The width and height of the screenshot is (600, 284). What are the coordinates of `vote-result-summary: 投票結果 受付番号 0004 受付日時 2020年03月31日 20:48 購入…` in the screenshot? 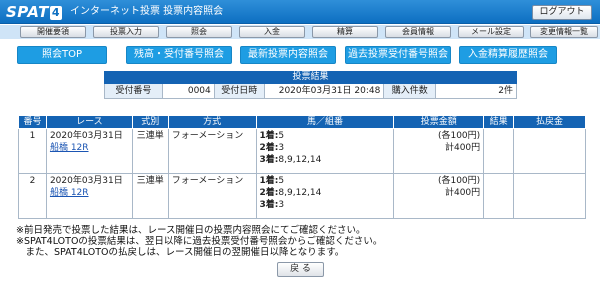 It's located at (310, 85).